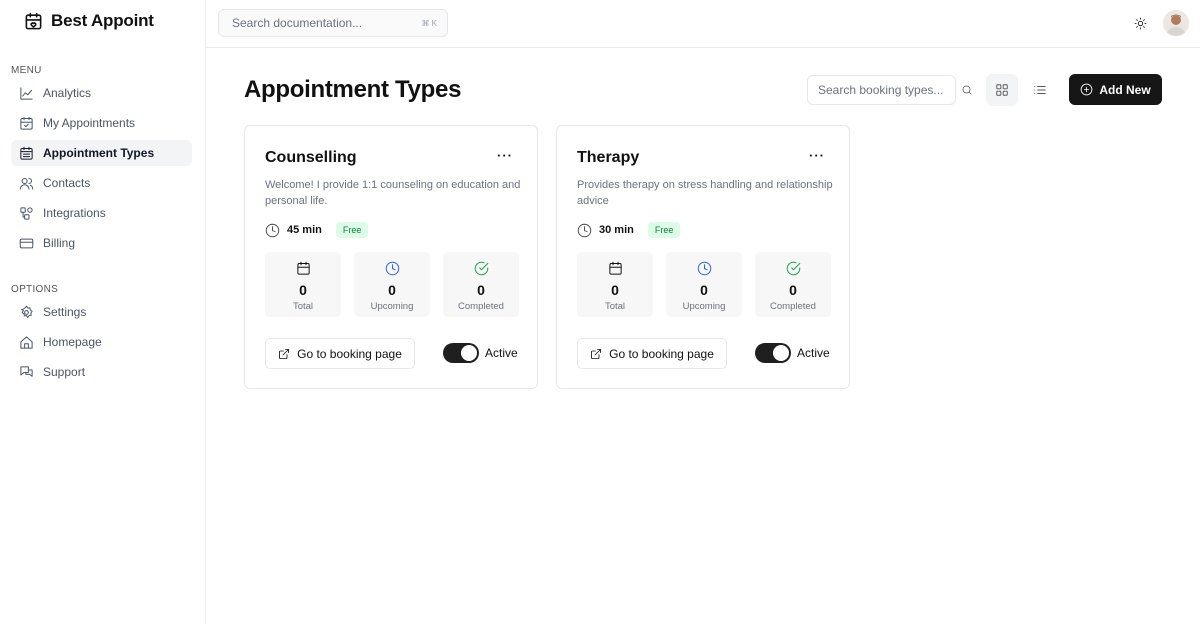 The image size is (1200, 624). Describe the element at coordinates (101, 372) in the screenshot. I see `sidebar-item-support: Support` at that location.